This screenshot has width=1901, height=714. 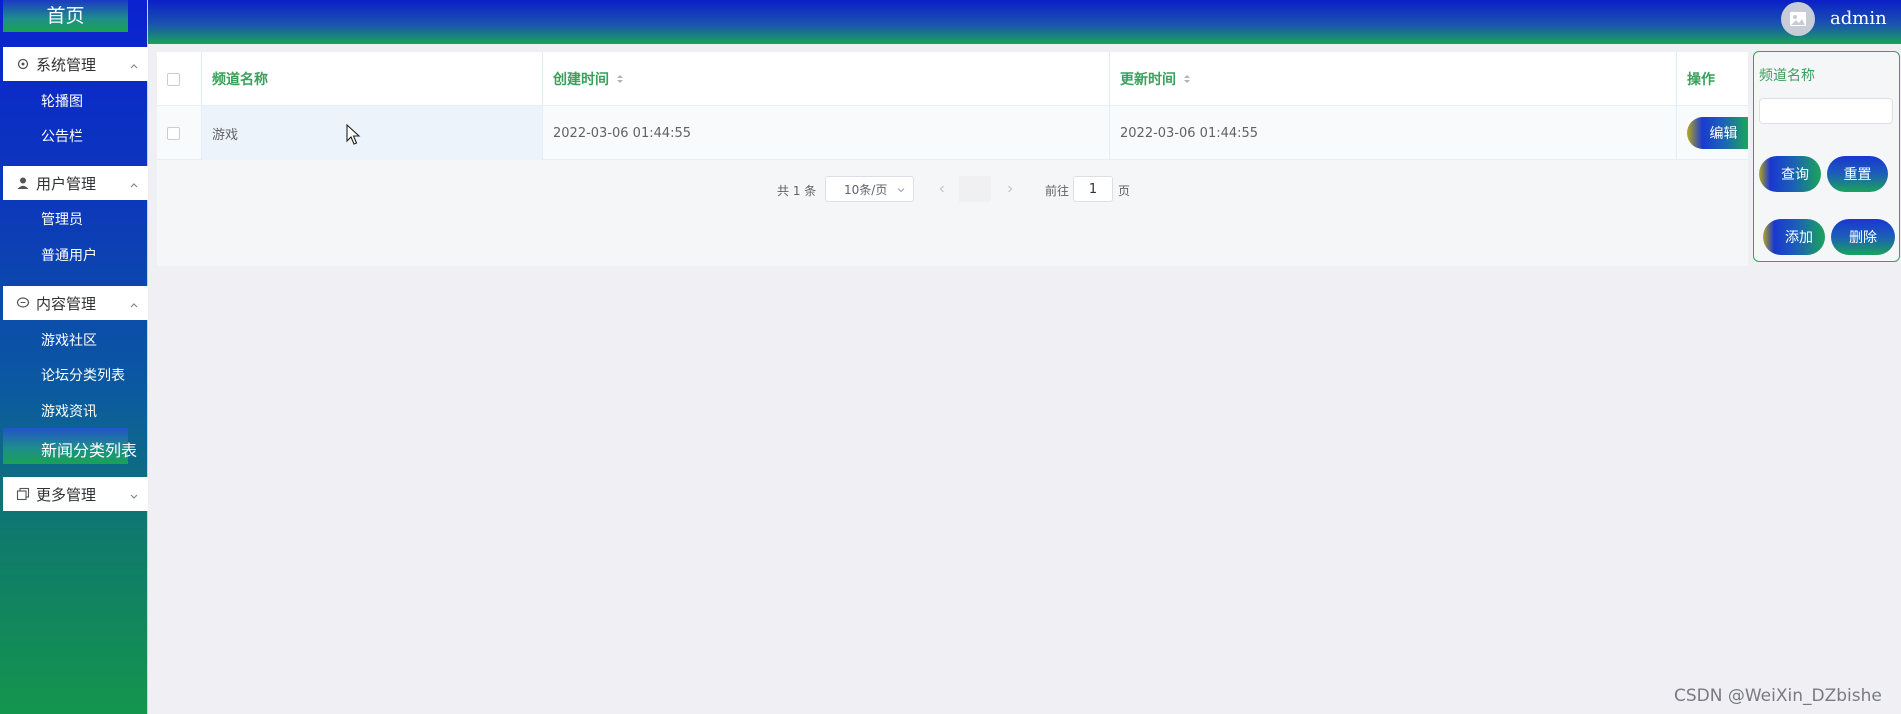 I want to click on sidebar-group-label: 用户管理, so click(x=66, y=183).